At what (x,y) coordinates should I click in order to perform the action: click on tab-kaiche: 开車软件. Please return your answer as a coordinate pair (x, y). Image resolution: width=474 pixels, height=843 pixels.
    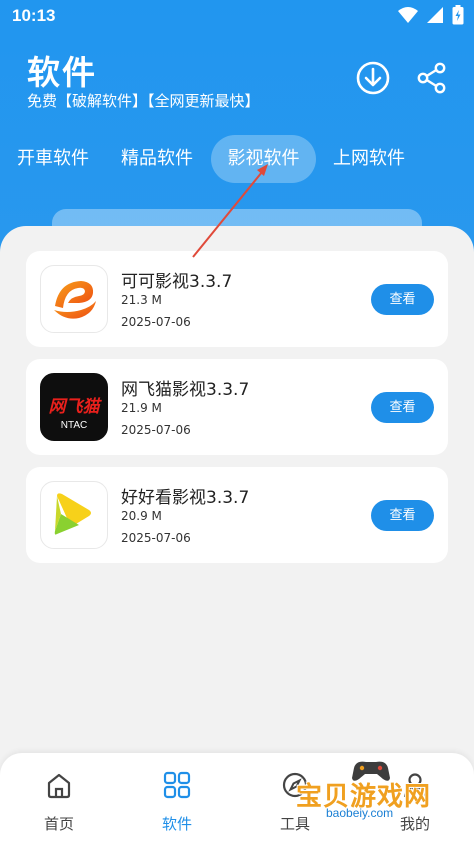
    Looking at the image, I should click on (53, 159).